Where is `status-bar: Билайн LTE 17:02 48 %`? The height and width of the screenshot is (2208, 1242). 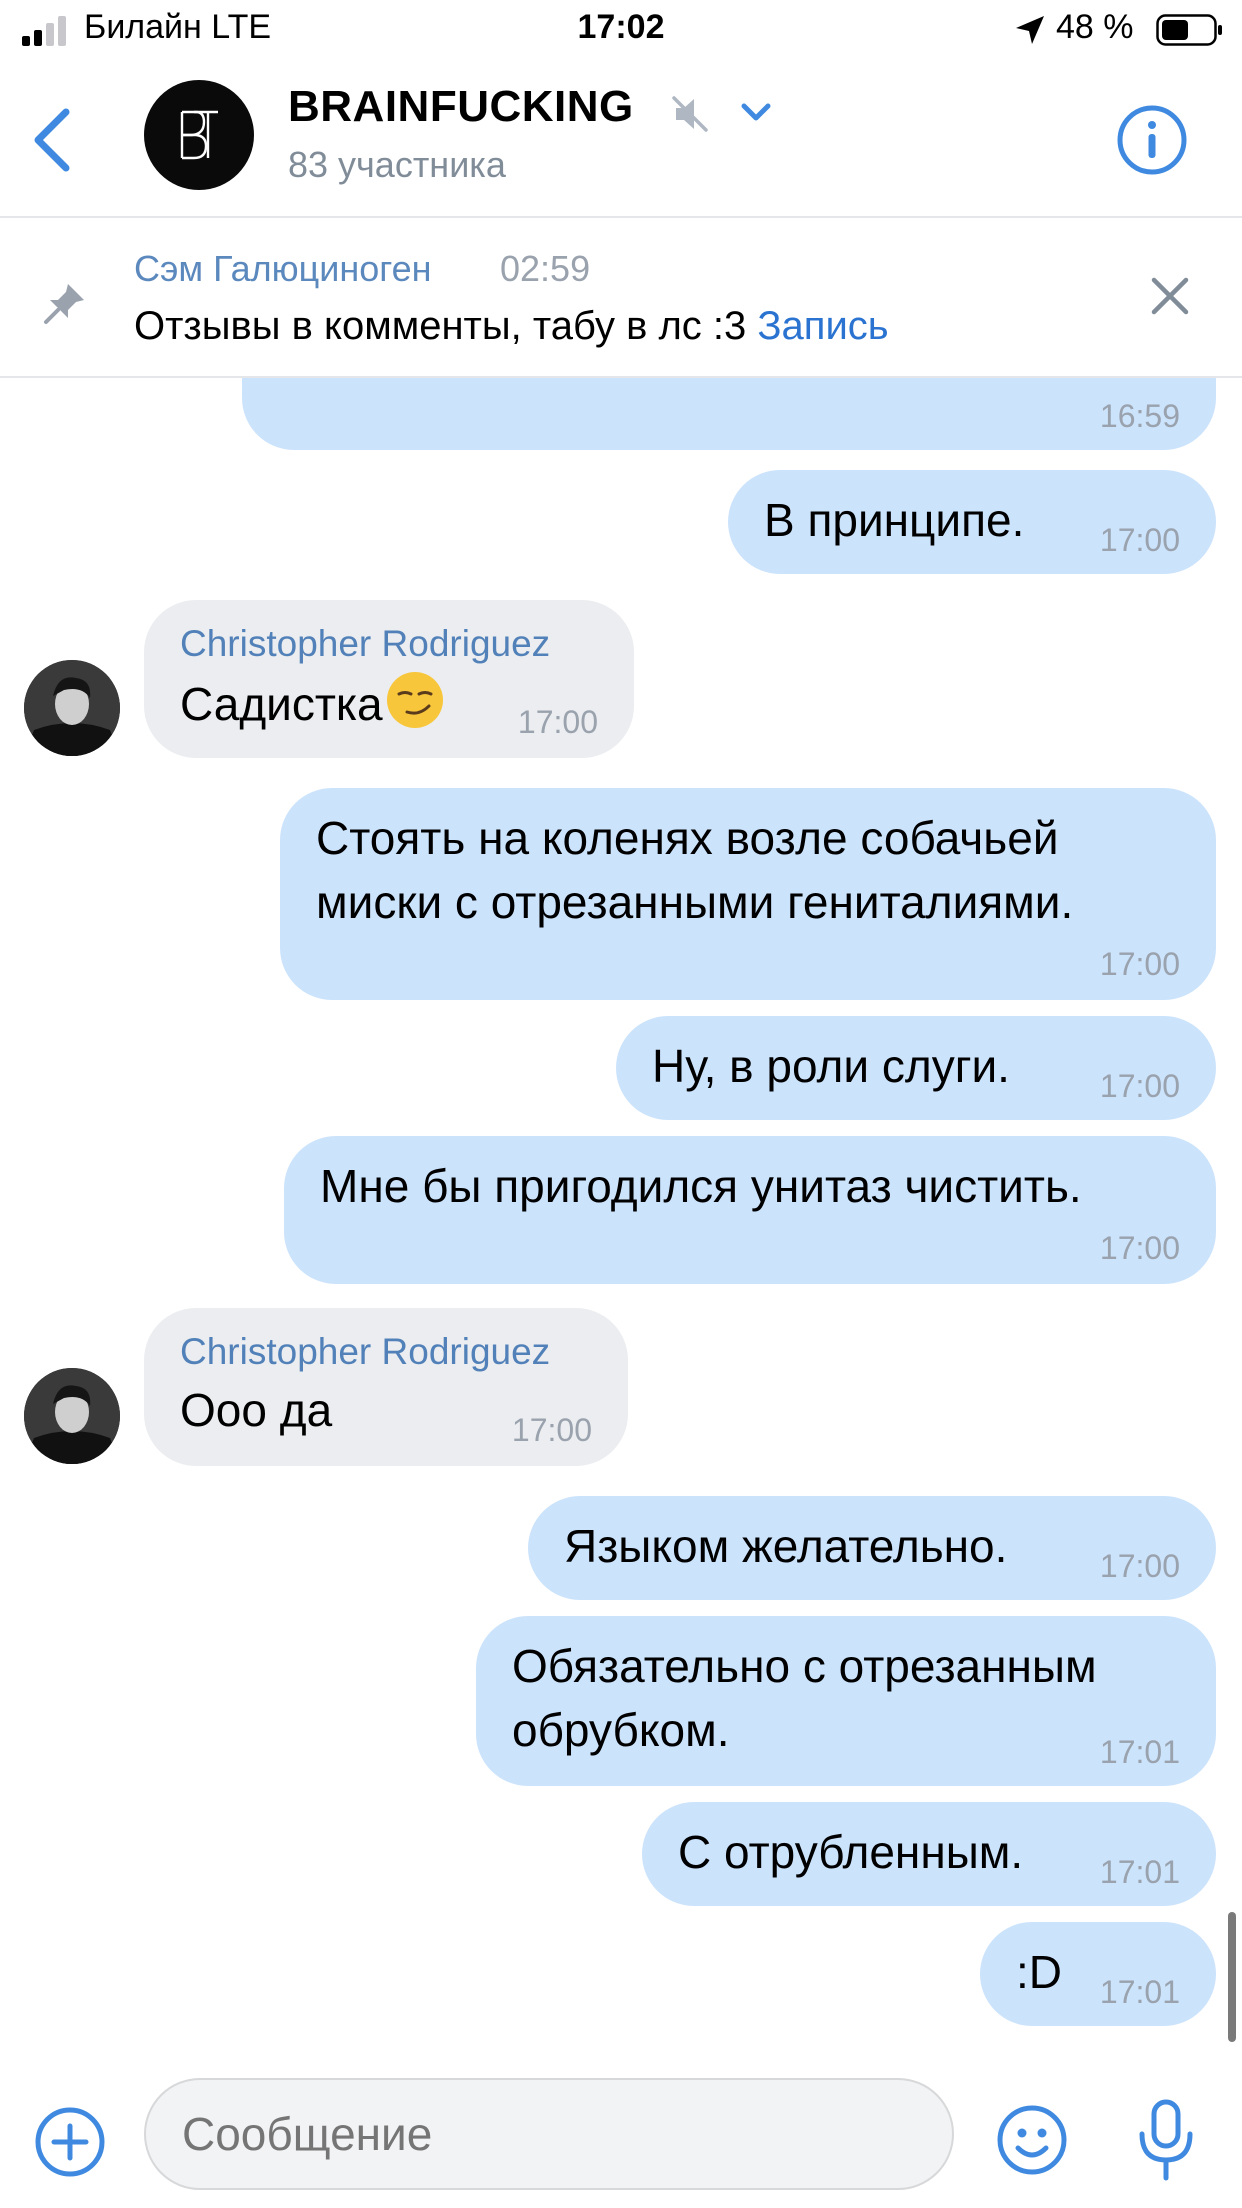
status-bar: Билайн LTE 17:02 48 % is located at coordinates (621, 31).